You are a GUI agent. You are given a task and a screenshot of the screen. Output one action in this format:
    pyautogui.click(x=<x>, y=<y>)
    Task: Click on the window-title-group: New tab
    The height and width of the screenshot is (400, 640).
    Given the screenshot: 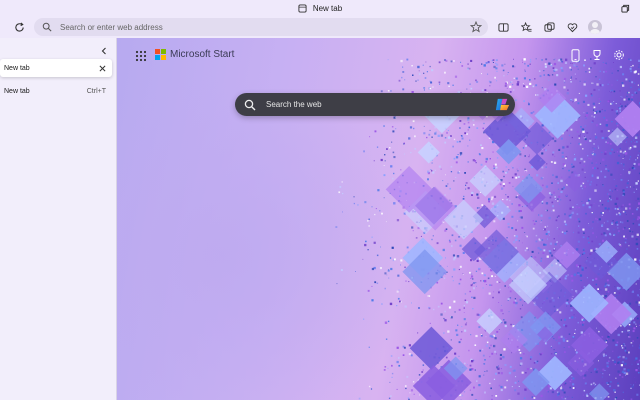 What is the action you would take?
    pyautogui.click(x=320, y=8)
    